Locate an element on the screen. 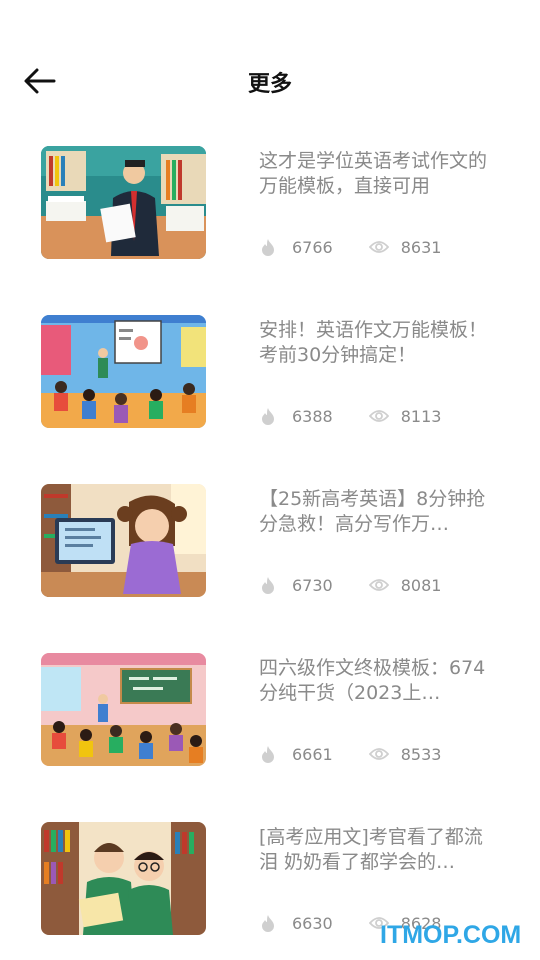 This screenshot has width=540, height=960. likes-count: 6388 is located at coordinates (312, 416).